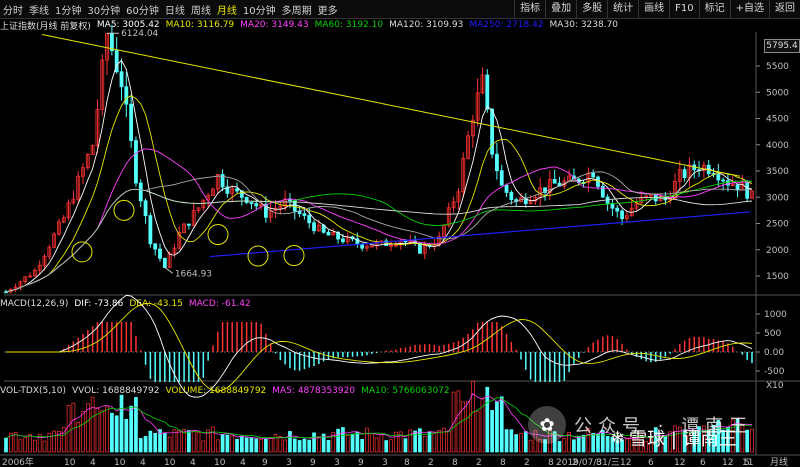 This screenshot has width=800, height=467. What do you see at coordinates (480, 234) in the screenshot?
I see `support-trendline` at bounding box center [480, 234].